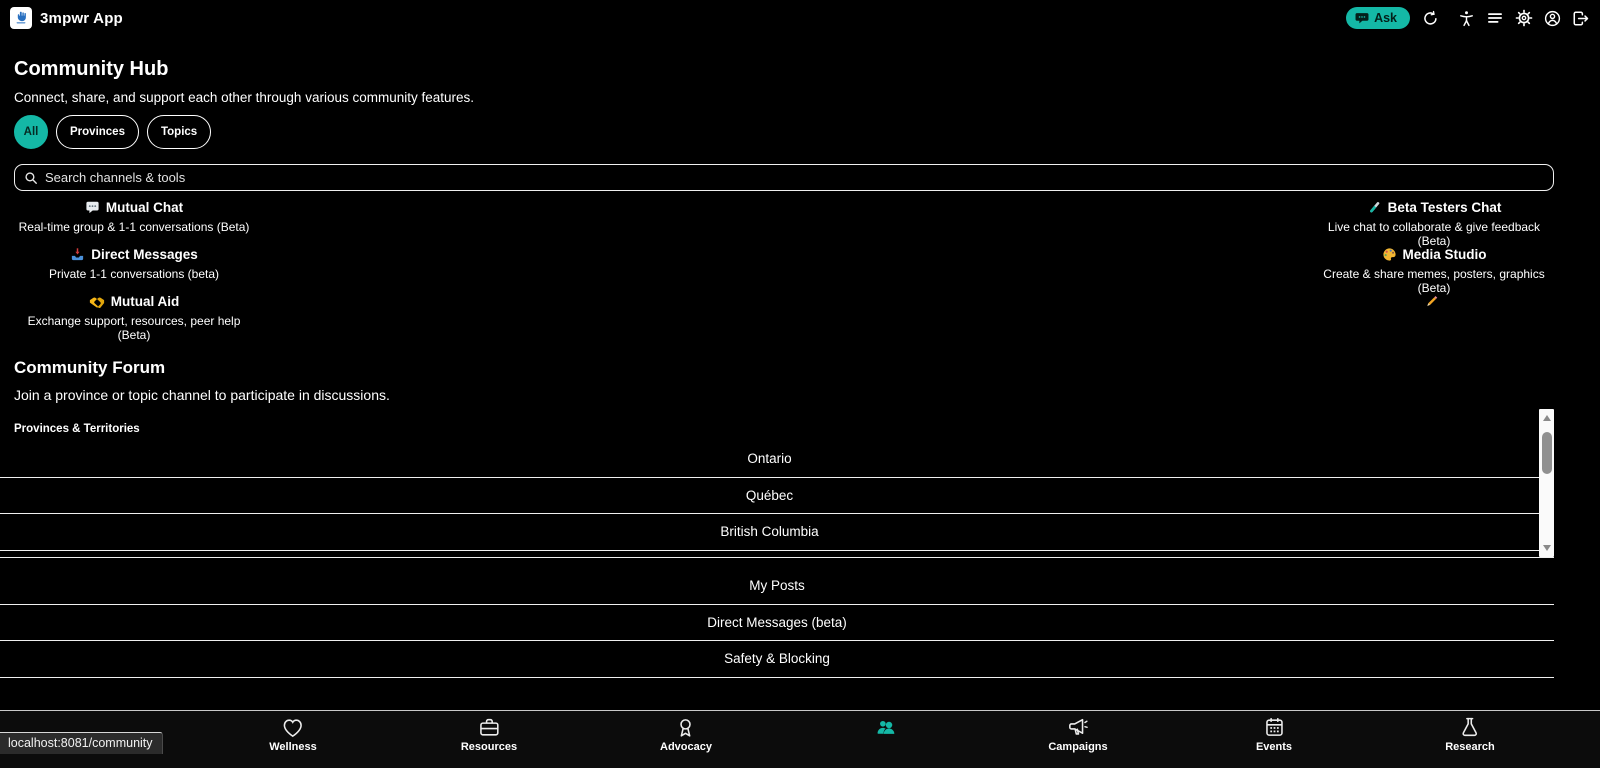  I want to click on calendar-icon, so click(1273, 727).